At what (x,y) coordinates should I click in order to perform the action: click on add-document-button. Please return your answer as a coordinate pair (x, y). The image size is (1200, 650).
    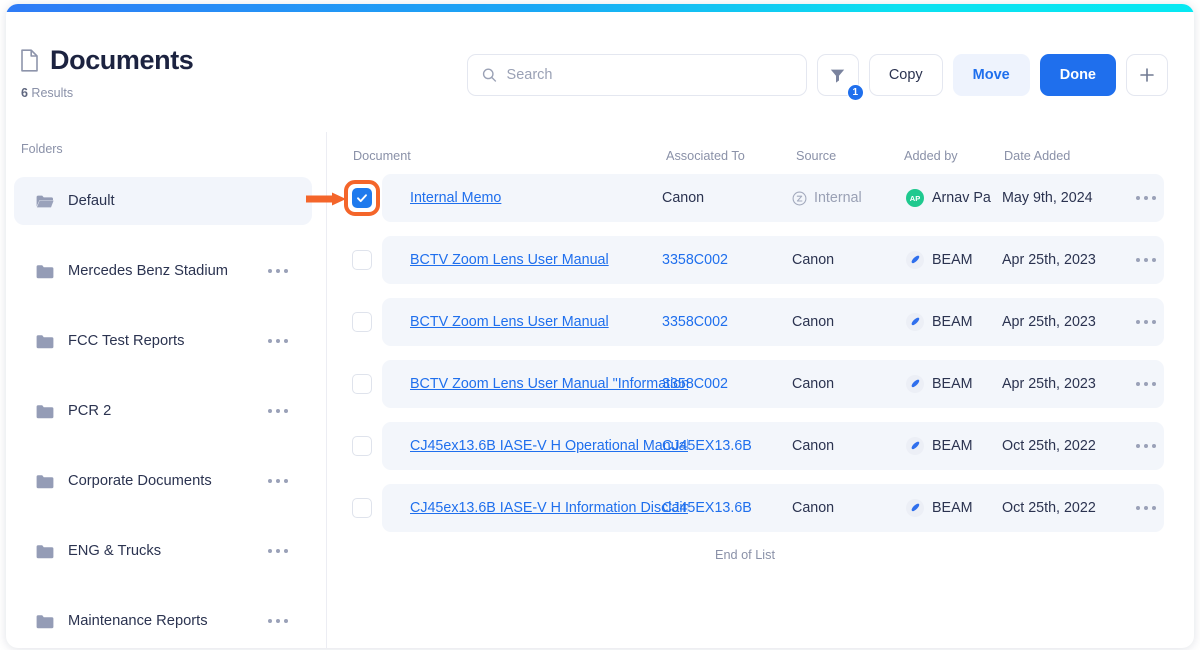
    Looking at the image, I should click on (1147, 75).